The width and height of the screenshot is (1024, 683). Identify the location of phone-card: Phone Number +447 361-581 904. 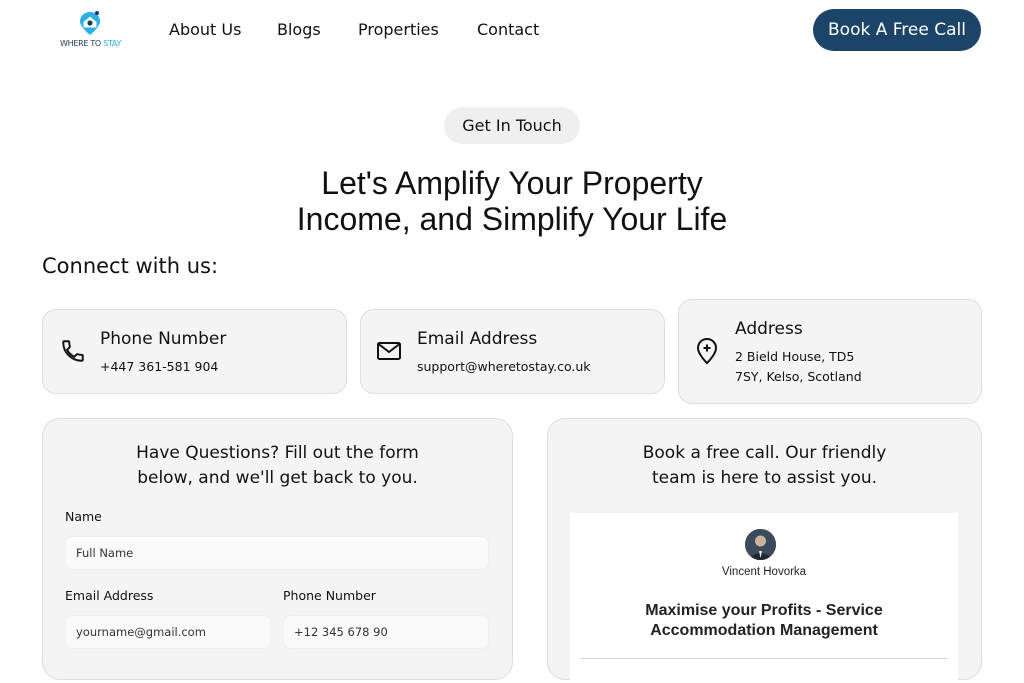
(194, 351).